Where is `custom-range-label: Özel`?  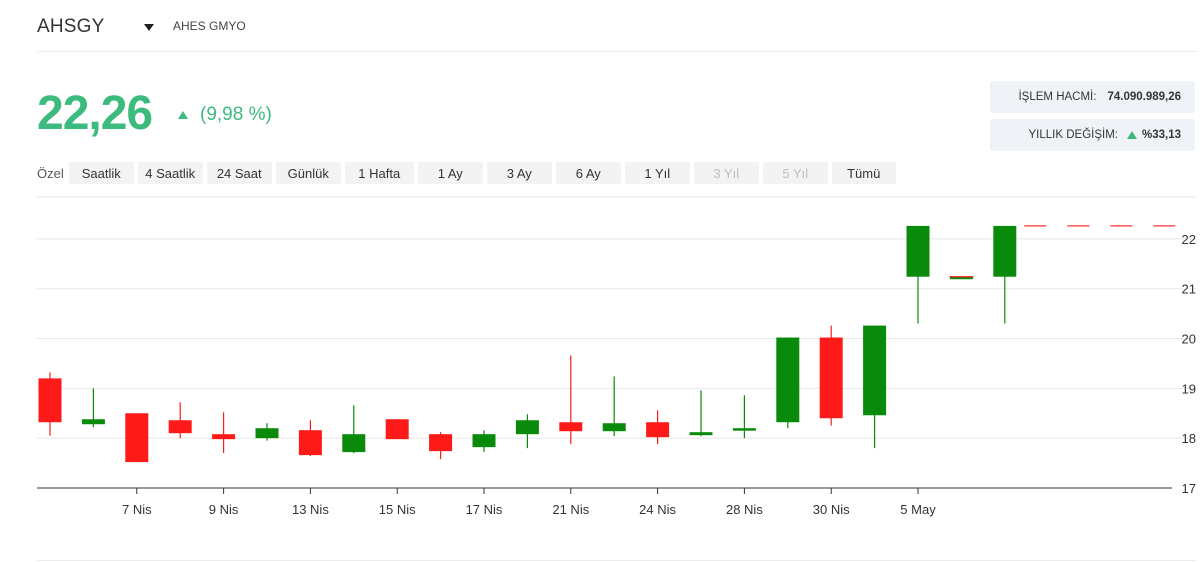 custom-range-label: Özel is located at coordinates (50, 173).